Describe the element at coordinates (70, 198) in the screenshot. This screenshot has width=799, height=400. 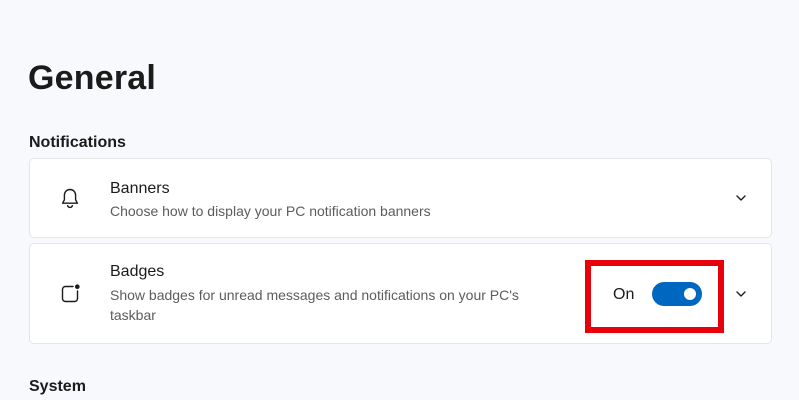
I see `bell-icon` at that location.